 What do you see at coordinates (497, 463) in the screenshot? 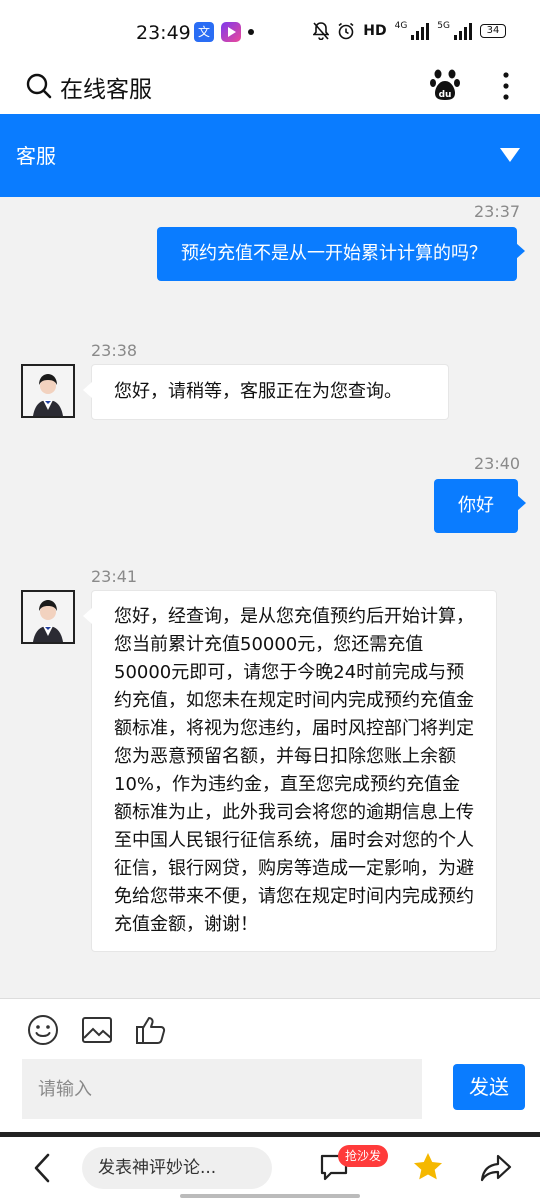
I see `message-timestamp: 23:40` at bounding box center [497, 463].